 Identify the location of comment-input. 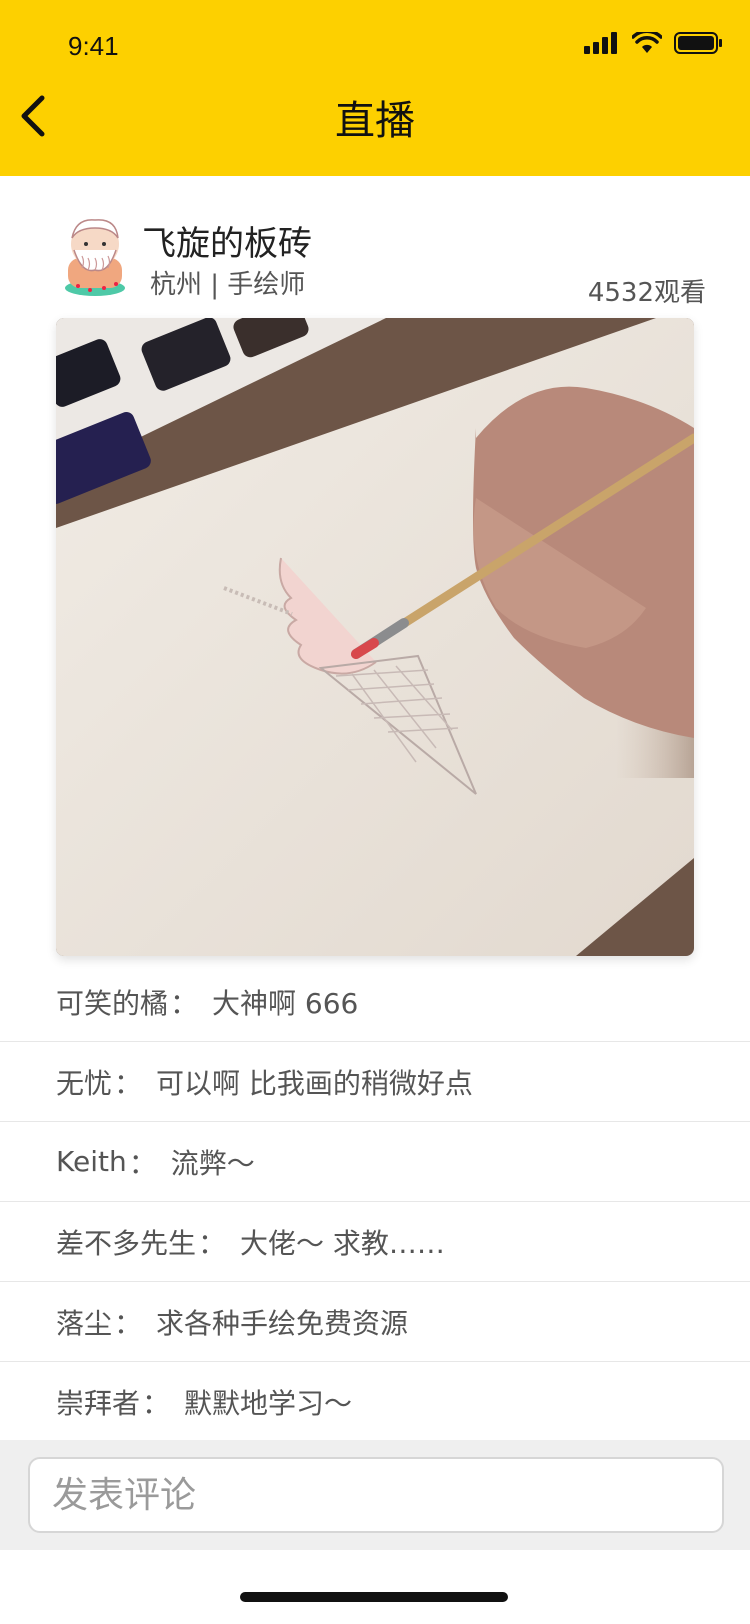
(376, 1495).